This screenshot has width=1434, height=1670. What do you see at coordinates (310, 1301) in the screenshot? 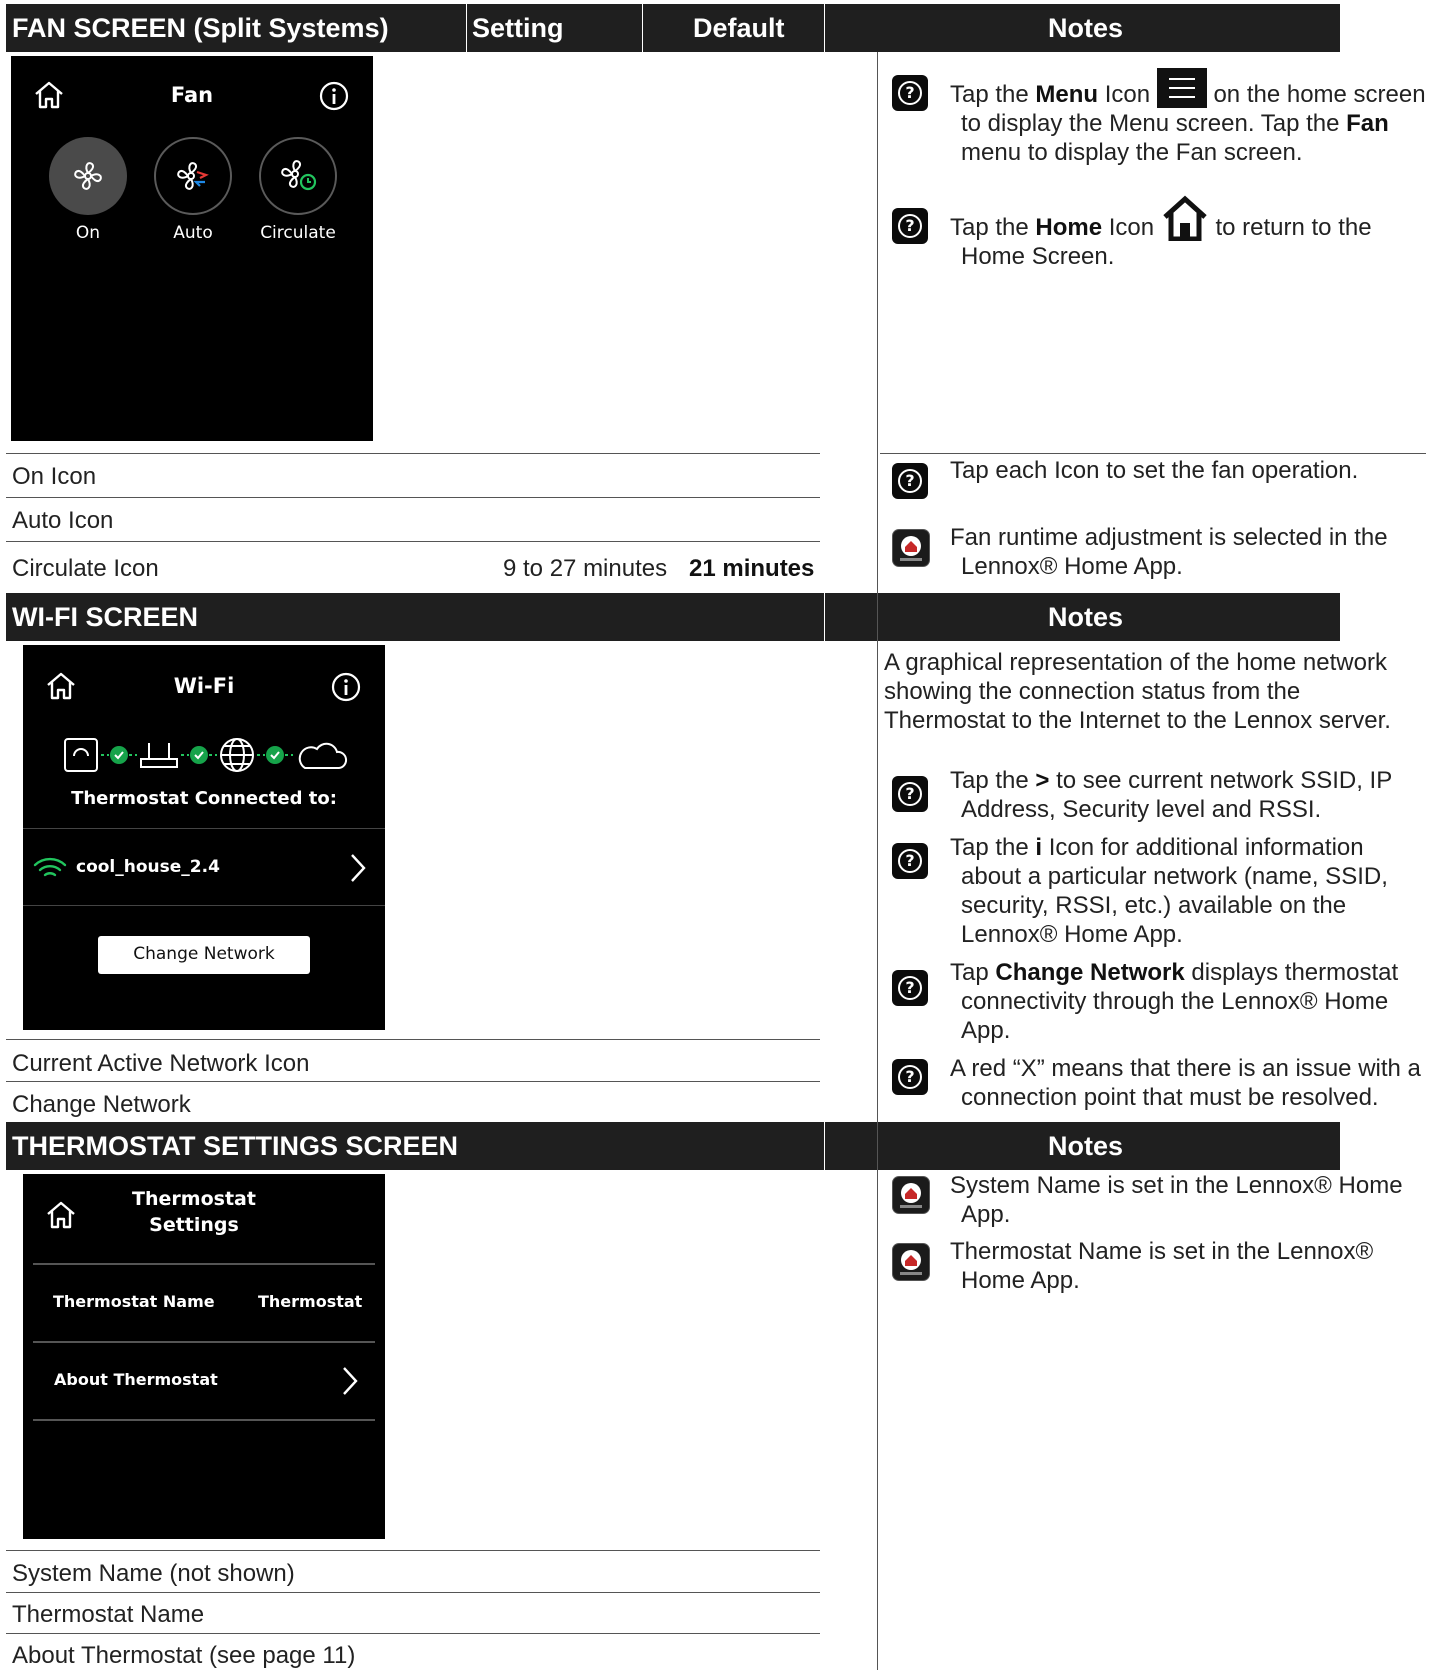
I see `thermostat-name-value: Thermostat` at bounding box center [310, 1301].